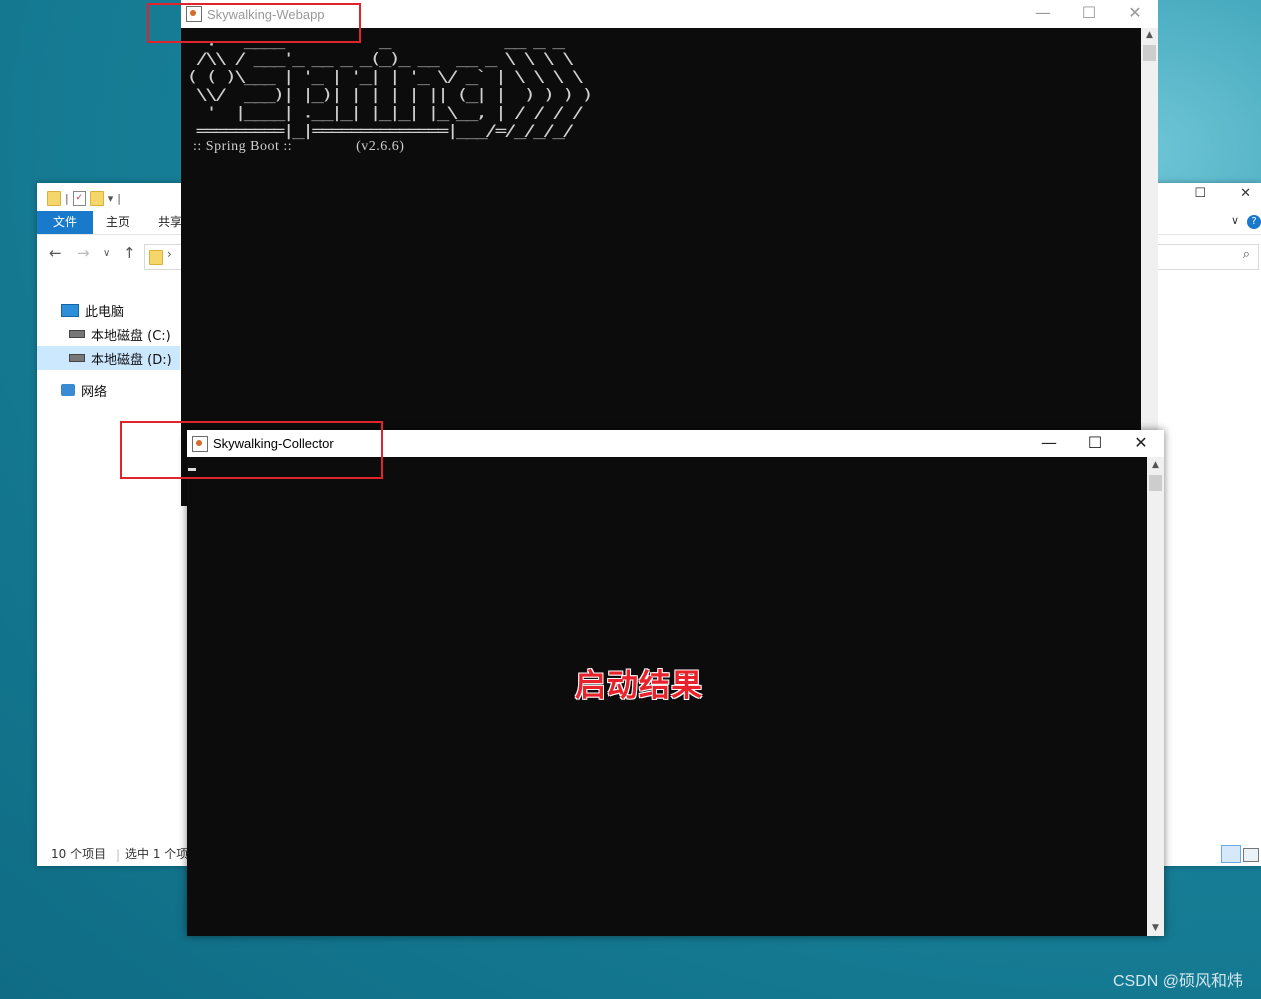 Image resolution: width=1261 pixels, height=999 pixels. What do you see at coordinates (83, 253) in the screenshot?
I see `forward-arrow-icon: →` at bounding box center [83, 253].